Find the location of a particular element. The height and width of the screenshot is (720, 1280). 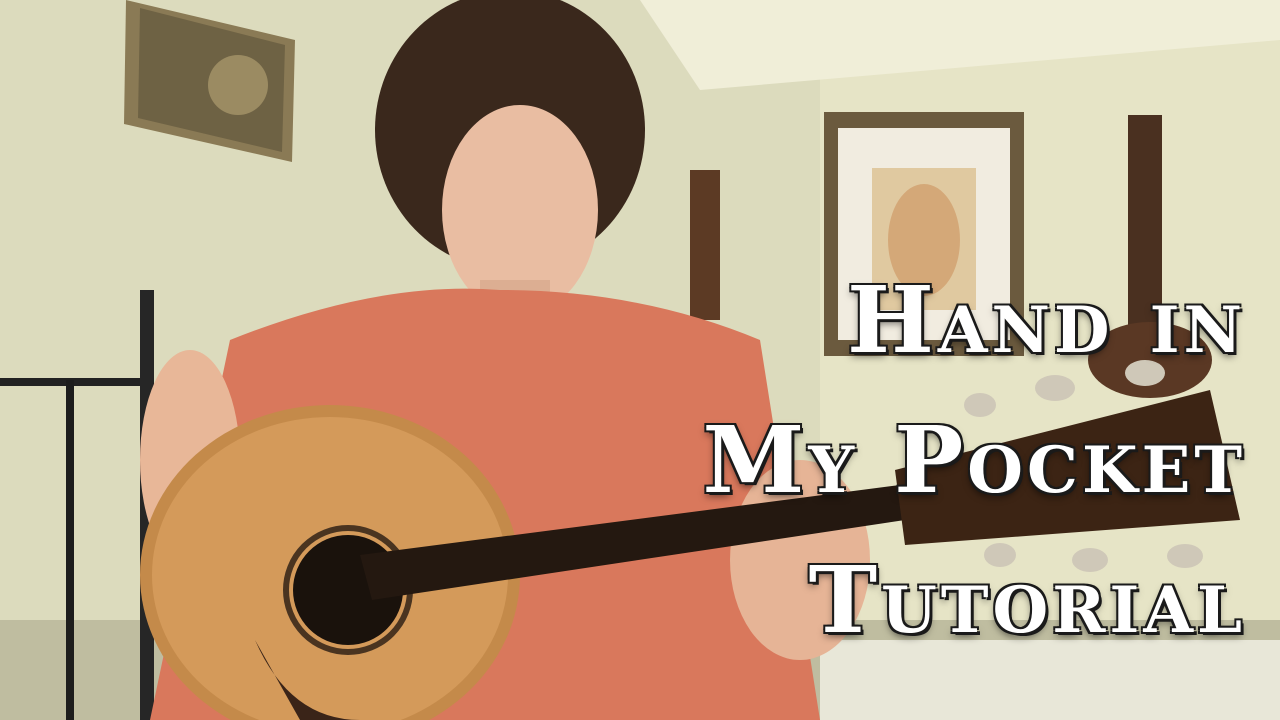

title-line-3: Tutorial is located at coordinates (1027, 600).